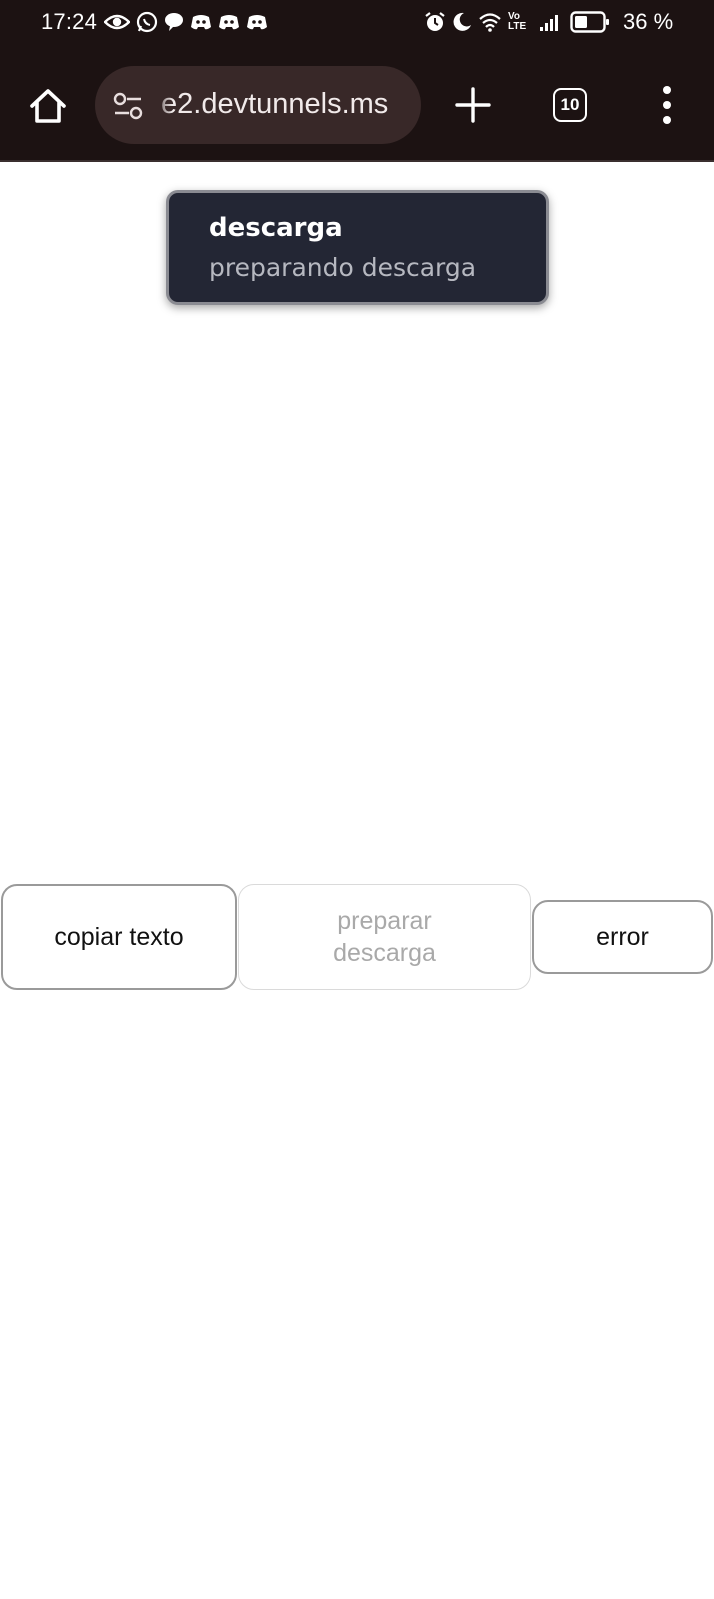  I want to click on status-time: 17:24, so click(69, 21).